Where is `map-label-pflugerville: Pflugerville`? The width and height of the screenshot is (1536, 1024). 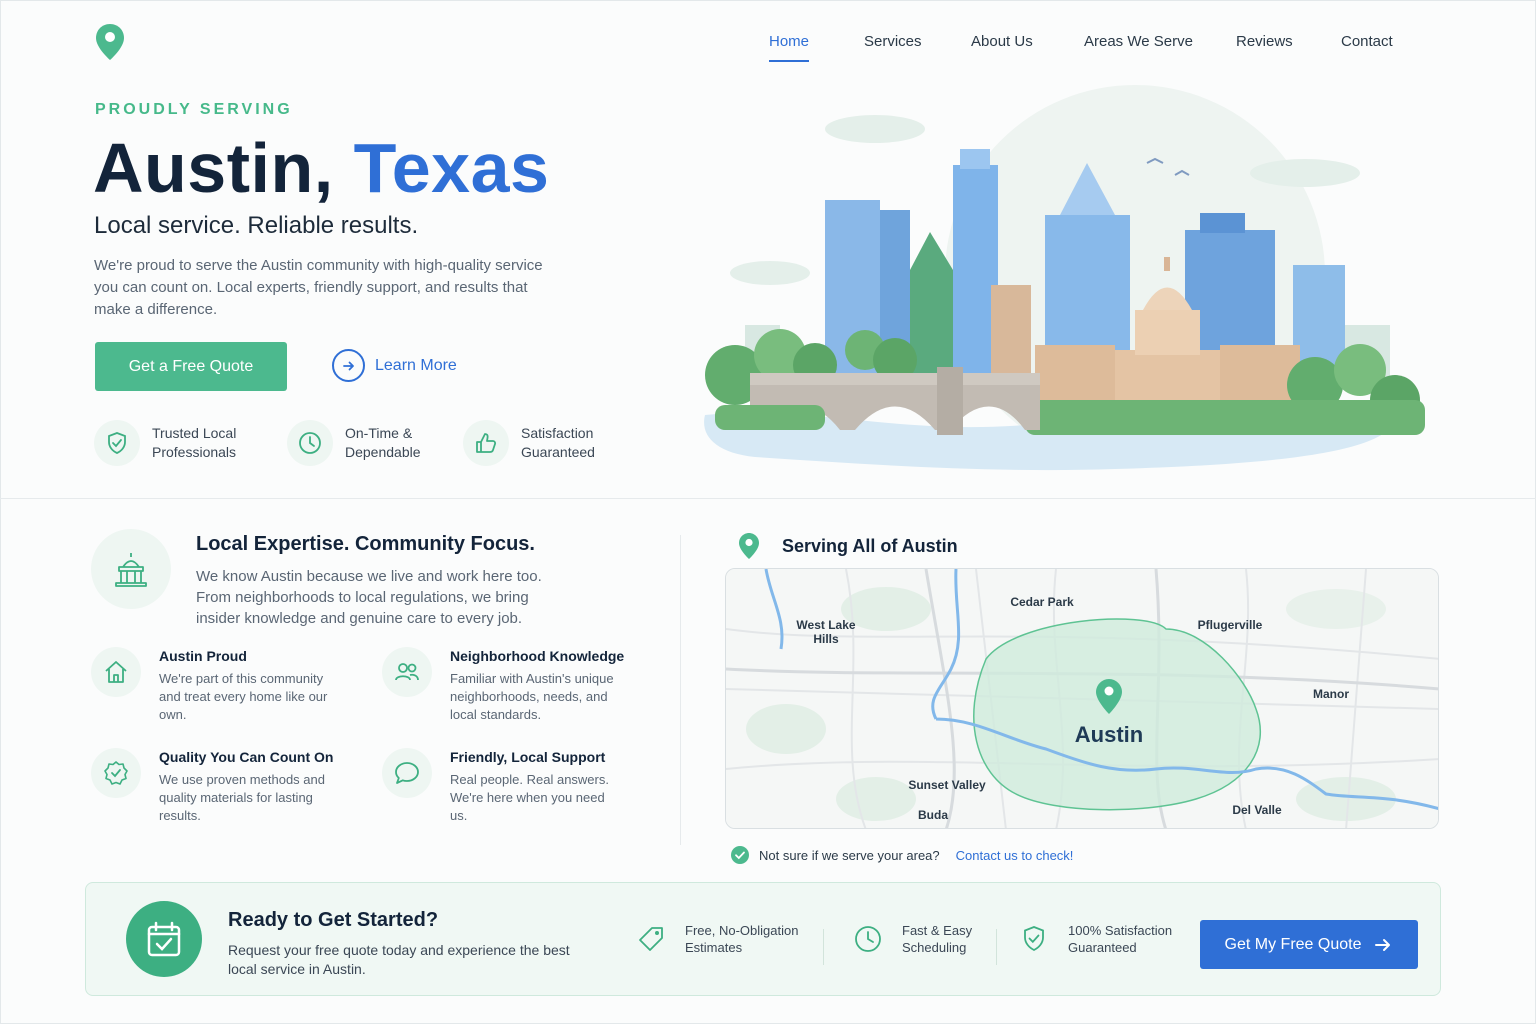
map-label-pflugerville: Pflugerville is located at coordinates (1230, 625).